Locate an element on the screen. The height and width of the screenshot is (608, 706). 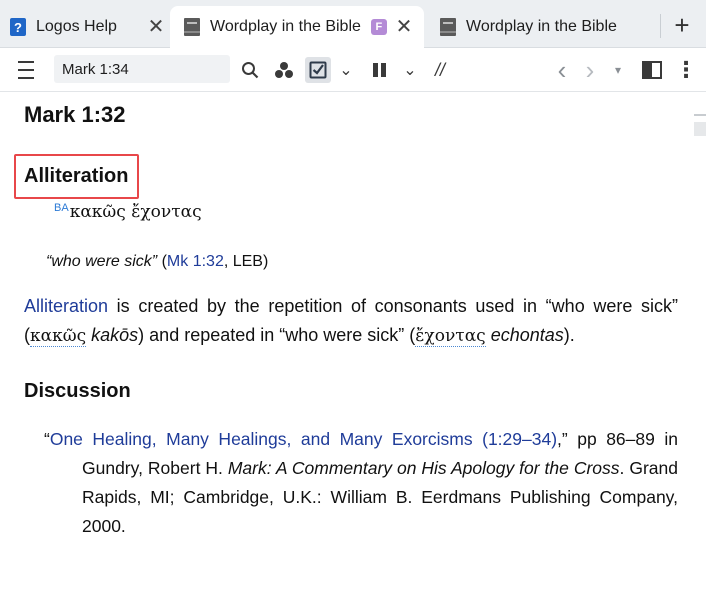
layout-columns-icon is located at coordinates (380, 70).